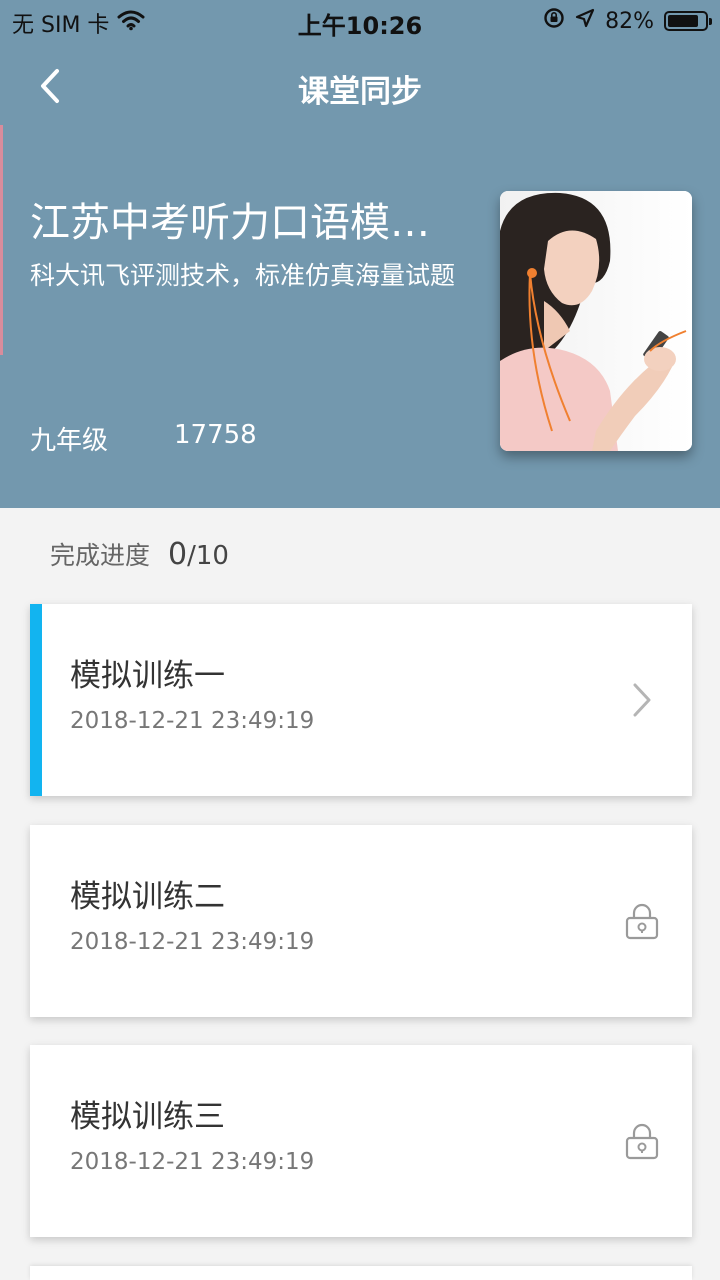 The width and height of the screenshot is (720, 1280). I want to click on progress-summary: 完成进度 0/10, so click(139, 554).